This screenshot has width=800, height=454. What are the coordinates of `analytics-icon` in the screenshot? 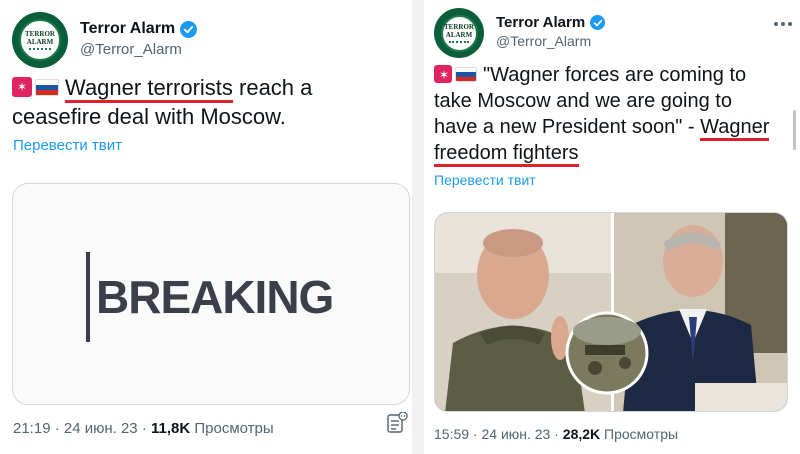 It's located at (397, 425).